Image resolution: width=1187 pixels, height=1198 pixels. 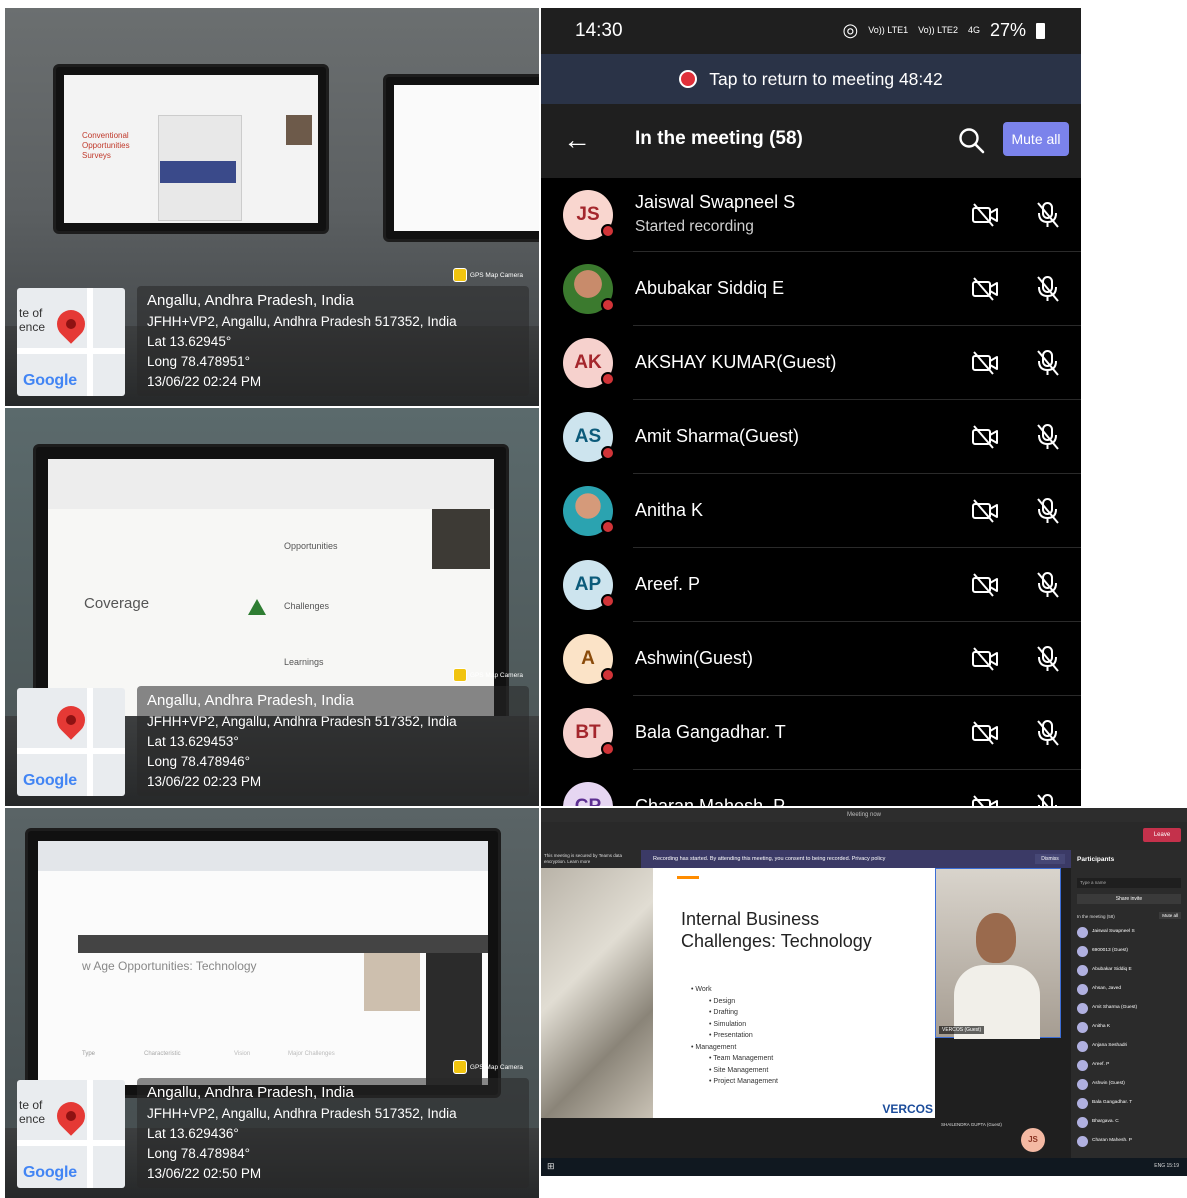 I want to click on participant-name: Anitha K, so click(x=669, y=510).